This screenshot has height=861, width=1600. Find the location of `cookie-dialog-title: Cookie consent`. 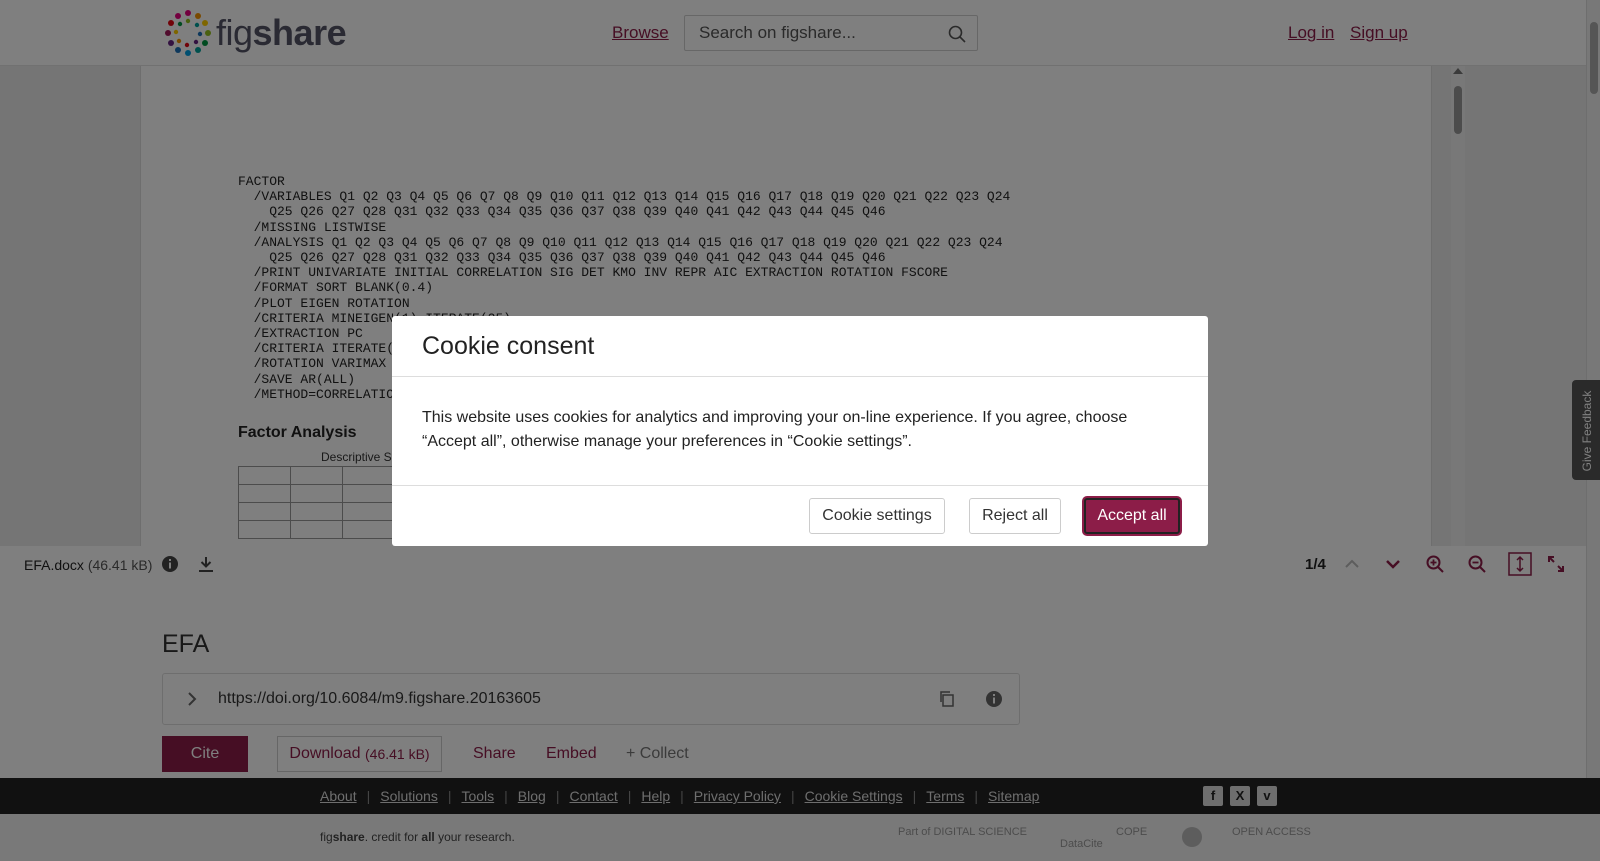

cookie-dialog-title: Cookie consent is located at coordinates (508, 346).